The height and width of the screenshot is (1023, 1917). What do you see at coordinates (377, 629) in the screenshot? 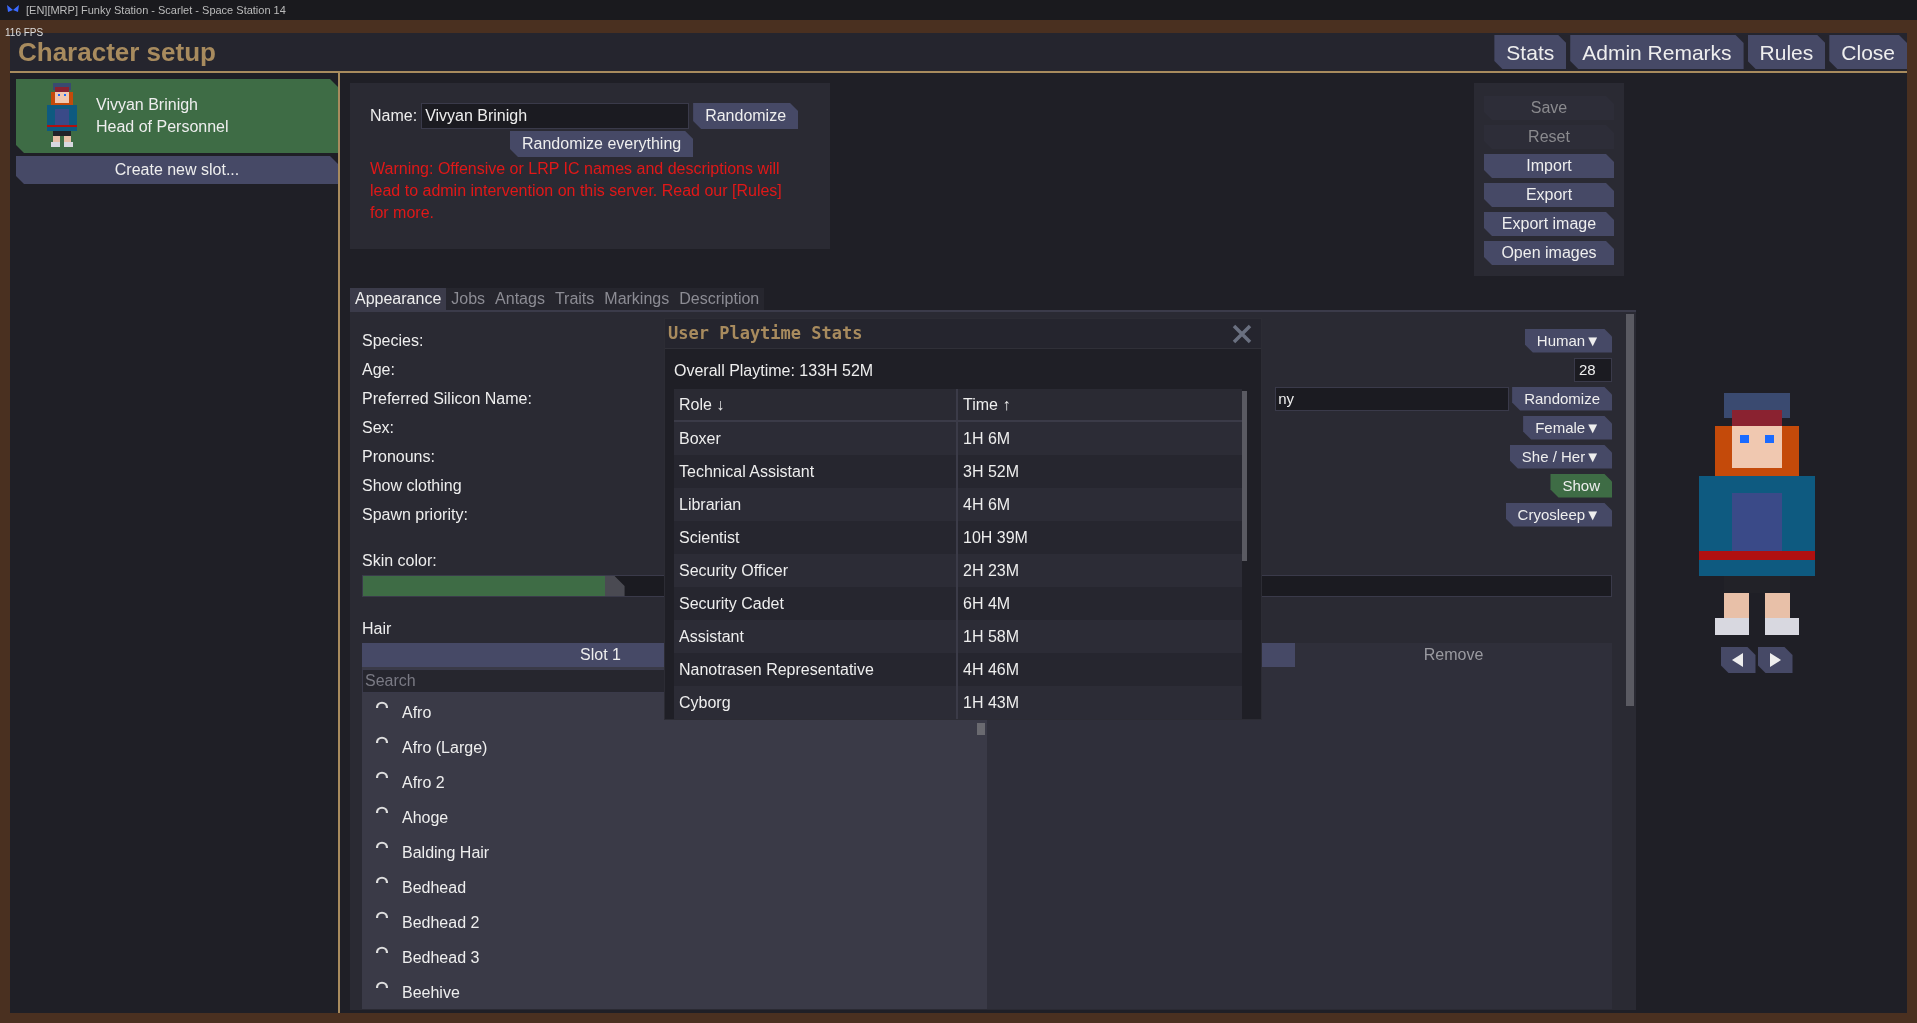
I see `hair-label: Hair` at bounding box center [377, 629].